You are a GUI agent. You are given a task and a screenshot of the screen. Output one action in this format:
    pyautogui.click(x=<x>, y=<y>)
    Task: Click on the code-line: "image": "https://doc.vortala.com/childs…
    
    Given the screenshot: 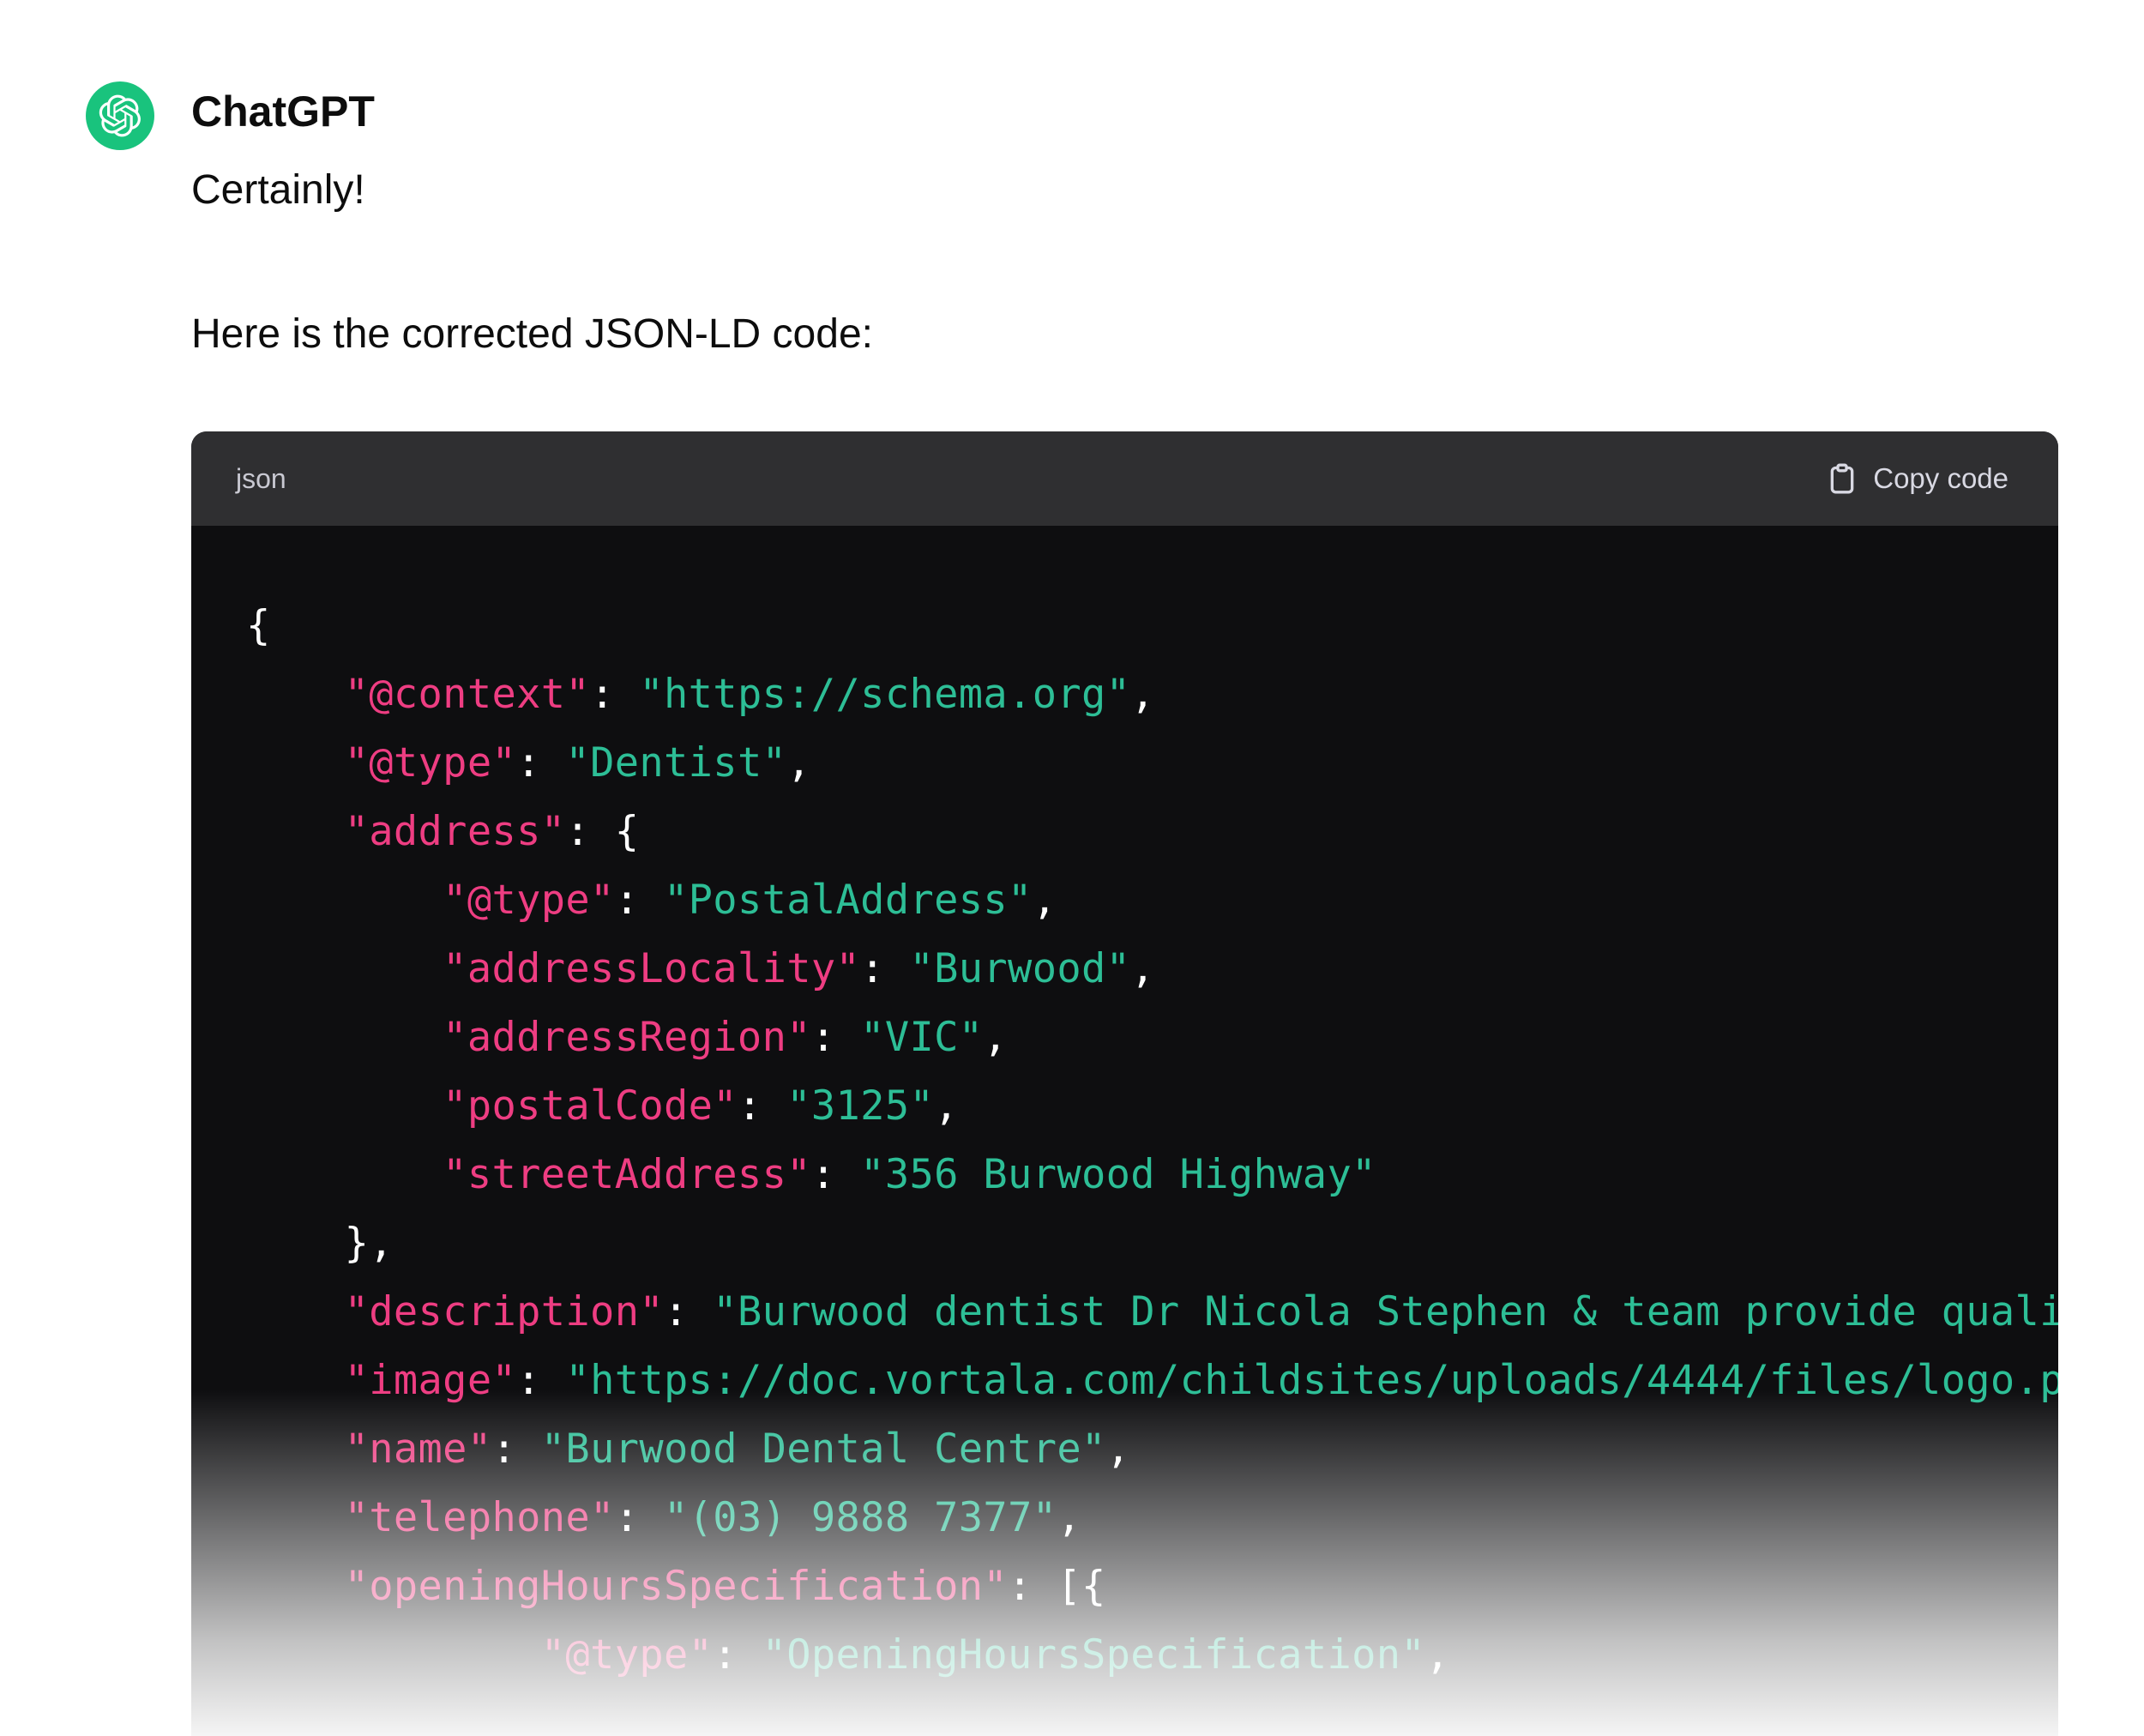 What is the action you would take?
    pyautogui.click(x=1201, y=1380)
    